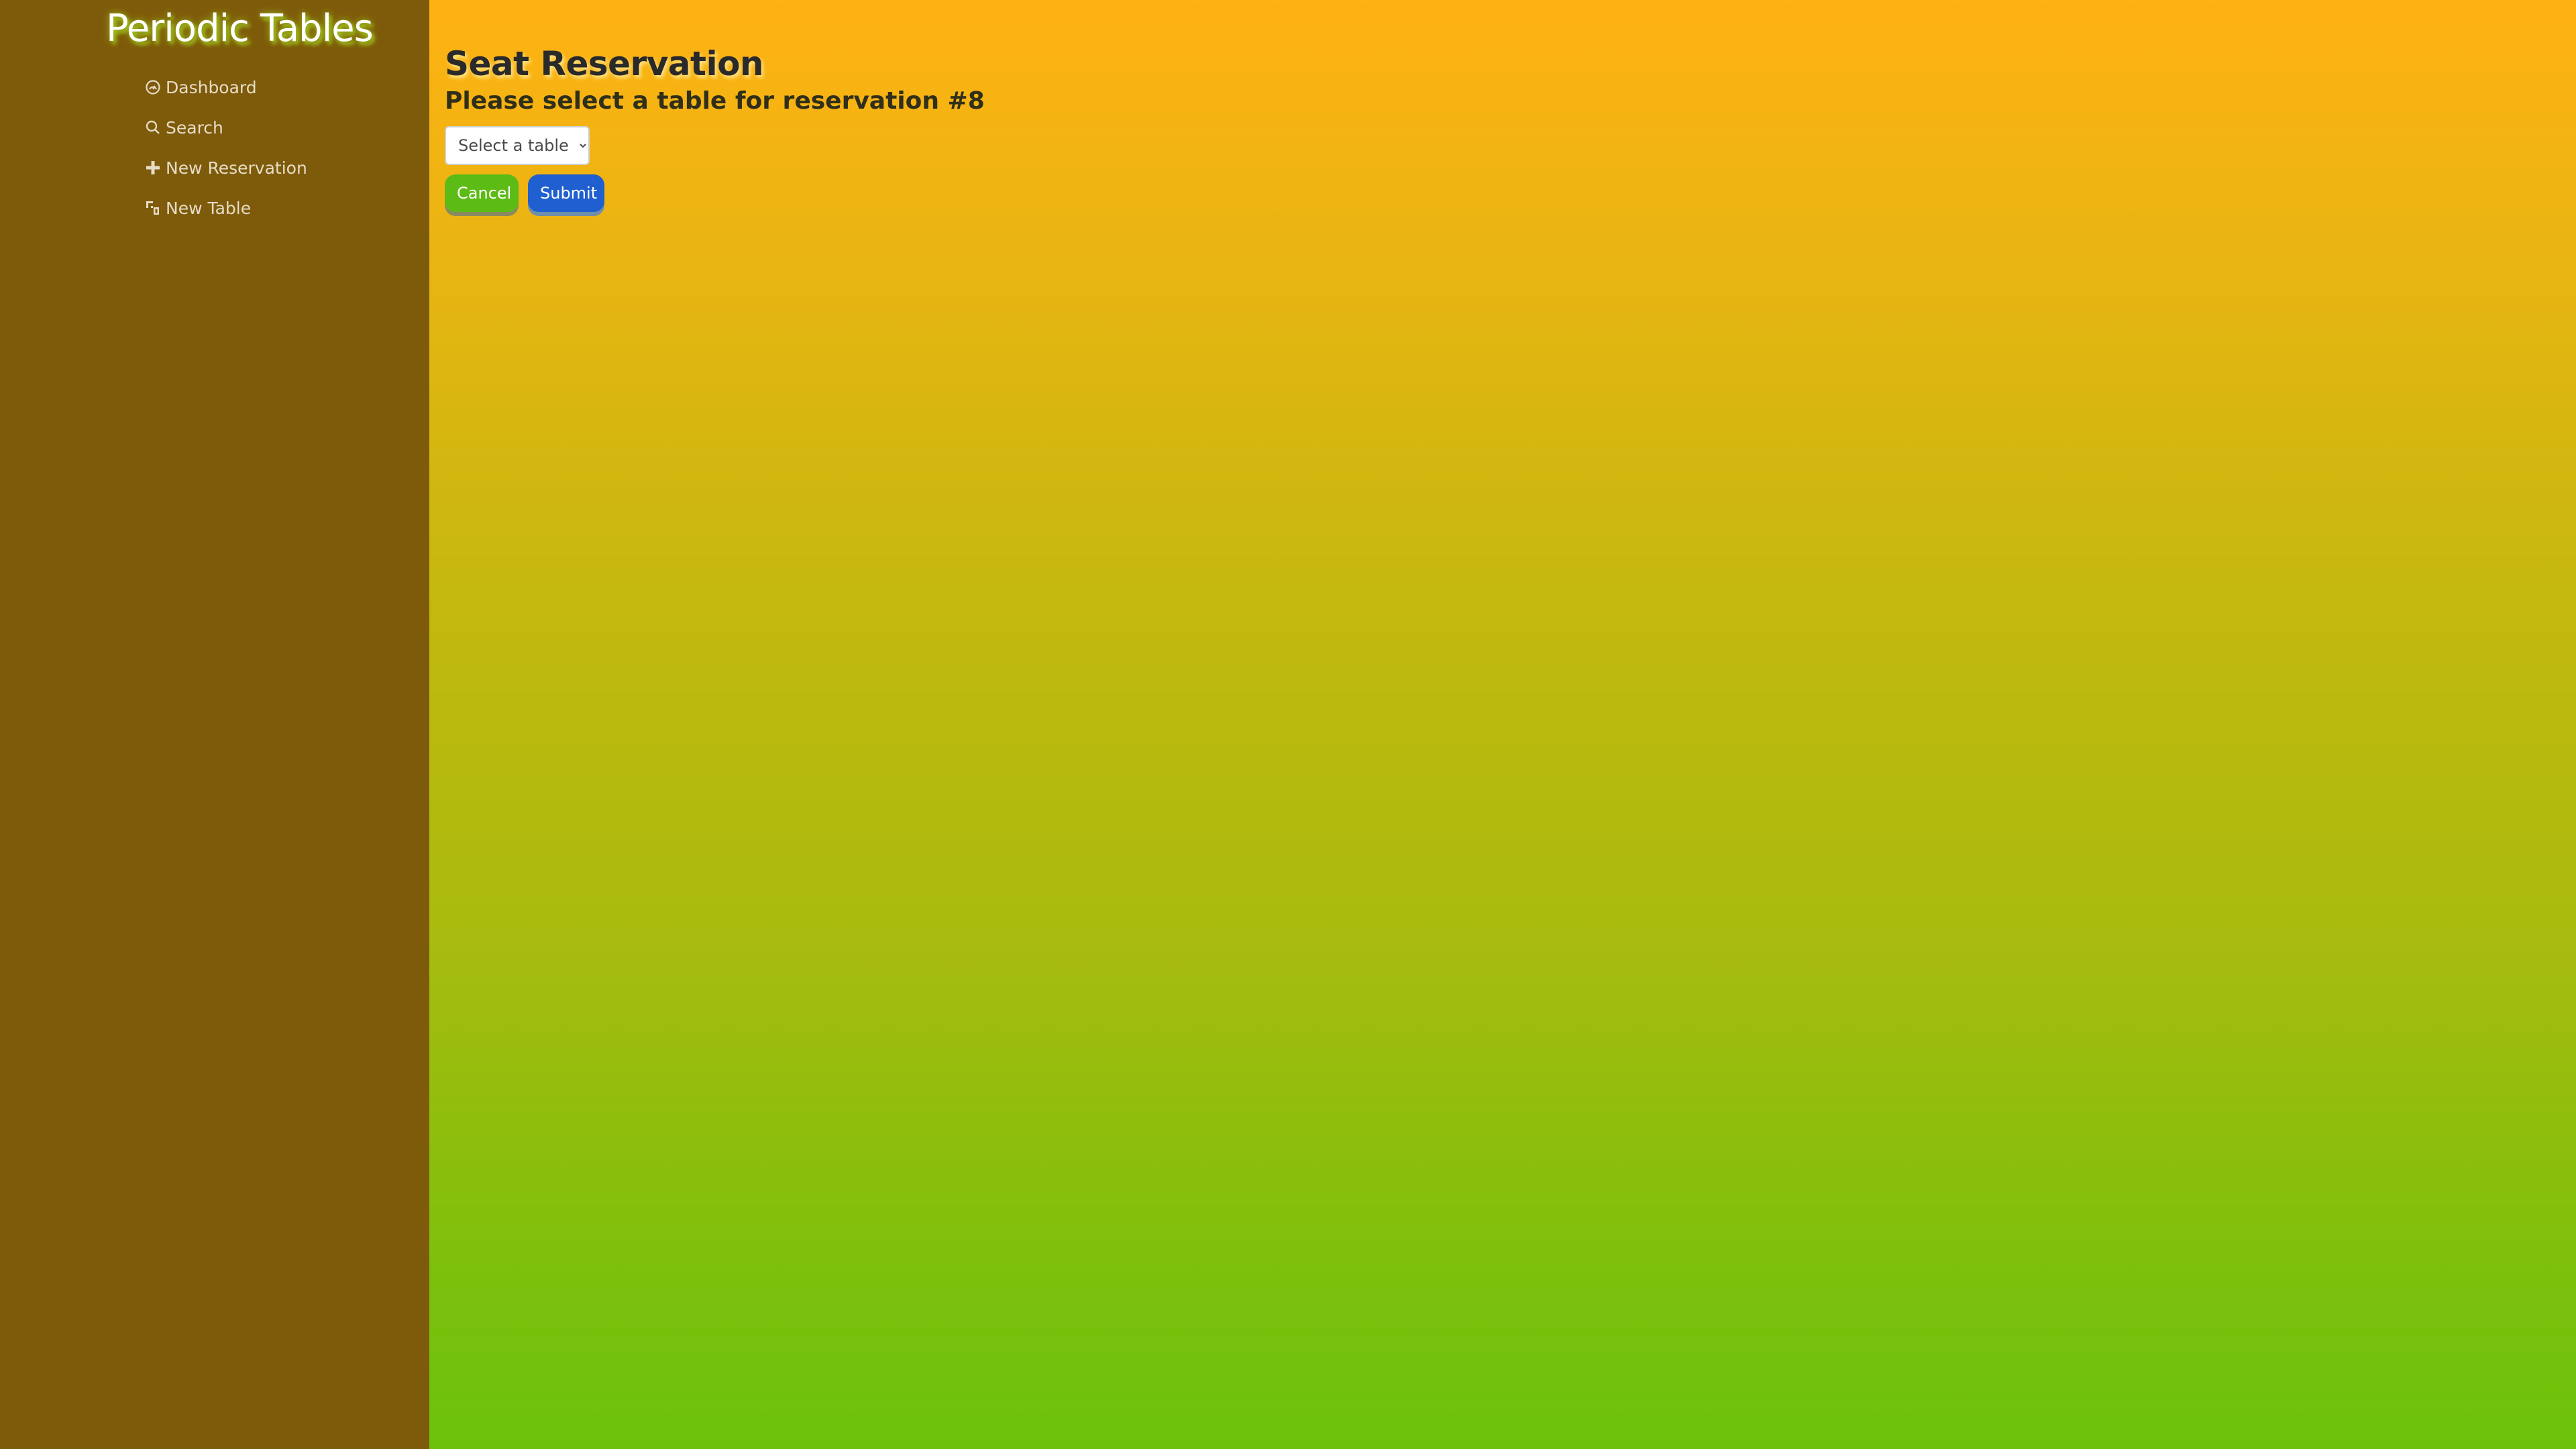  Describe the element at coordinates (236, 168) in the screenshot. I see `sidebar-item-label: New Reservation` at that location.